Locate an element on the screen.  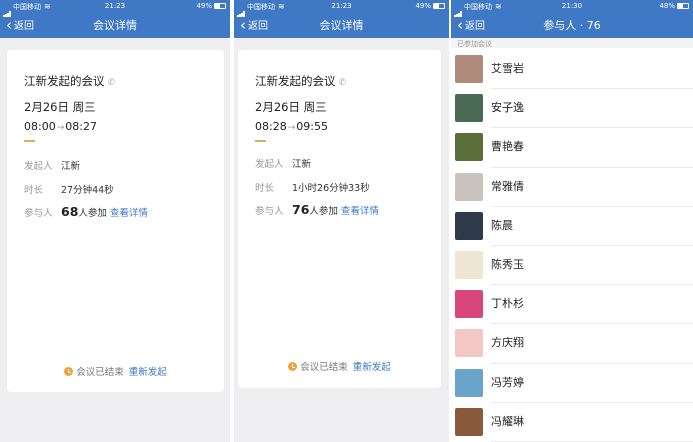
status-time: 21:30 is located at coordinates (572, 6).